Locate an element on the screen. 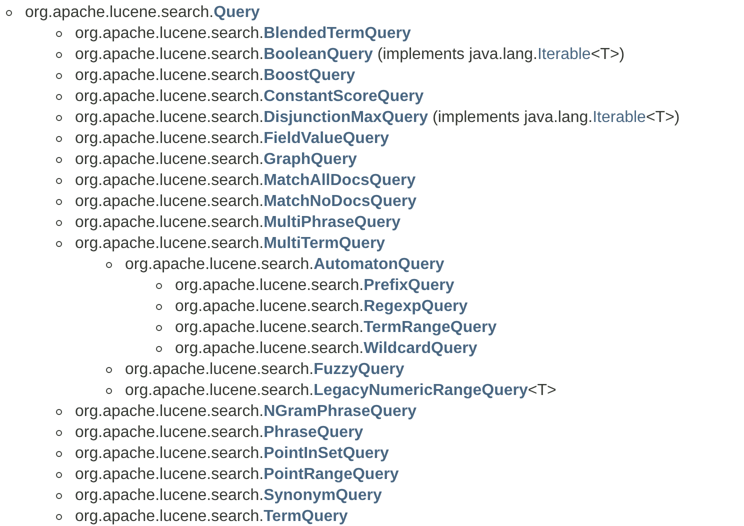  class-link: LegacyNumericRangeQuery is located at coordinates (421, 390).